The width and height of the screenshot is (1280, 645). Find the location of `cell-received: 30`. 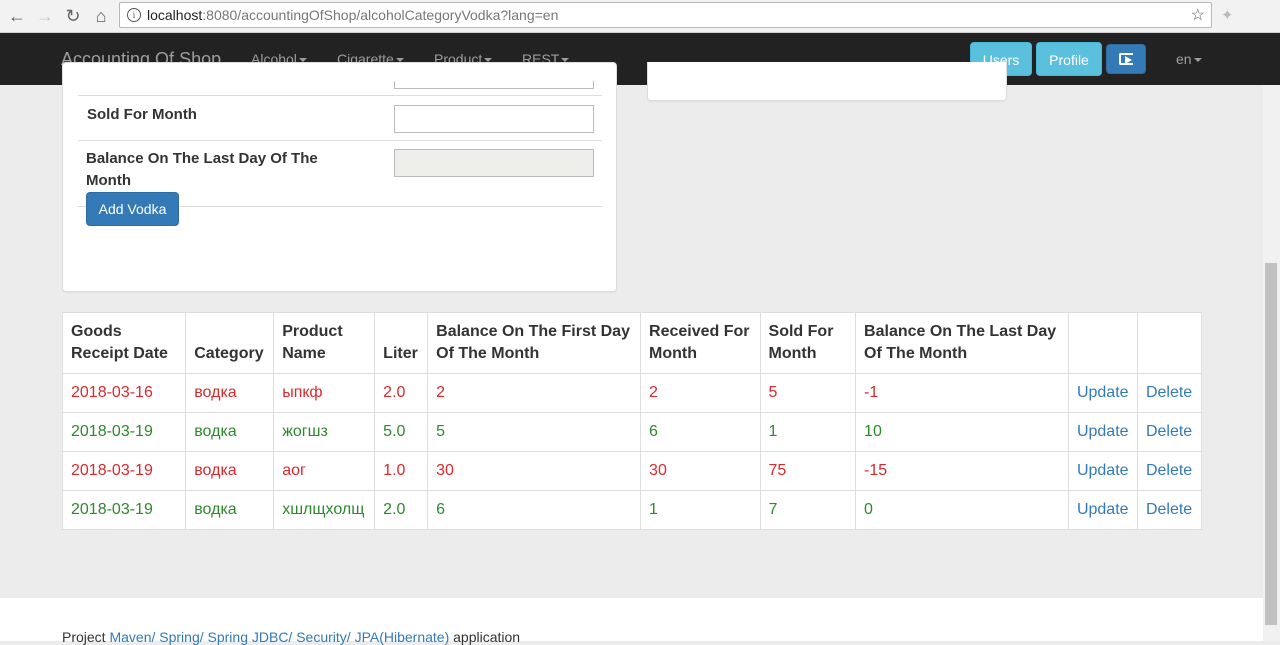

cell-received: 30 is located at coordinates (700, 471).